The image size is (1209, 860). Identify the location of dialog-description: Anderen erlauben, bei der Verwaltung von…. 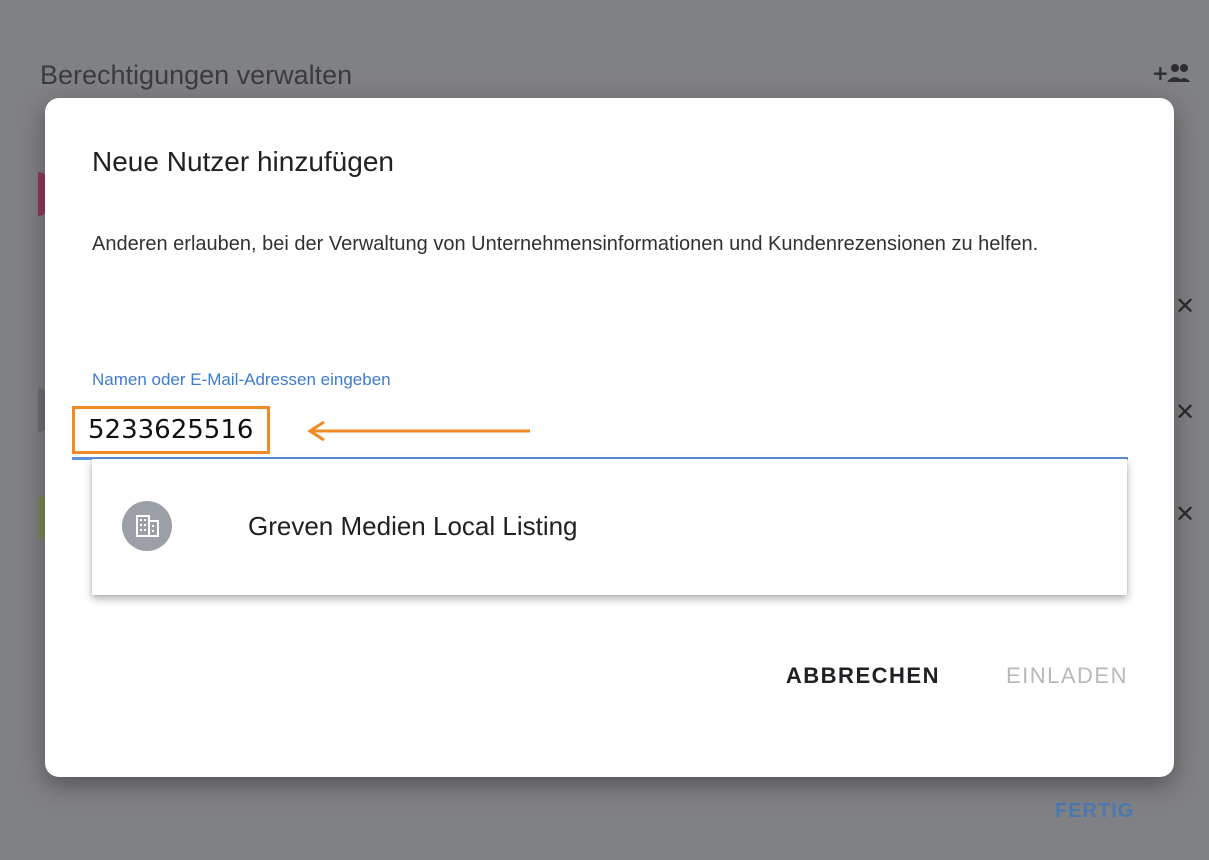
(565, 244).